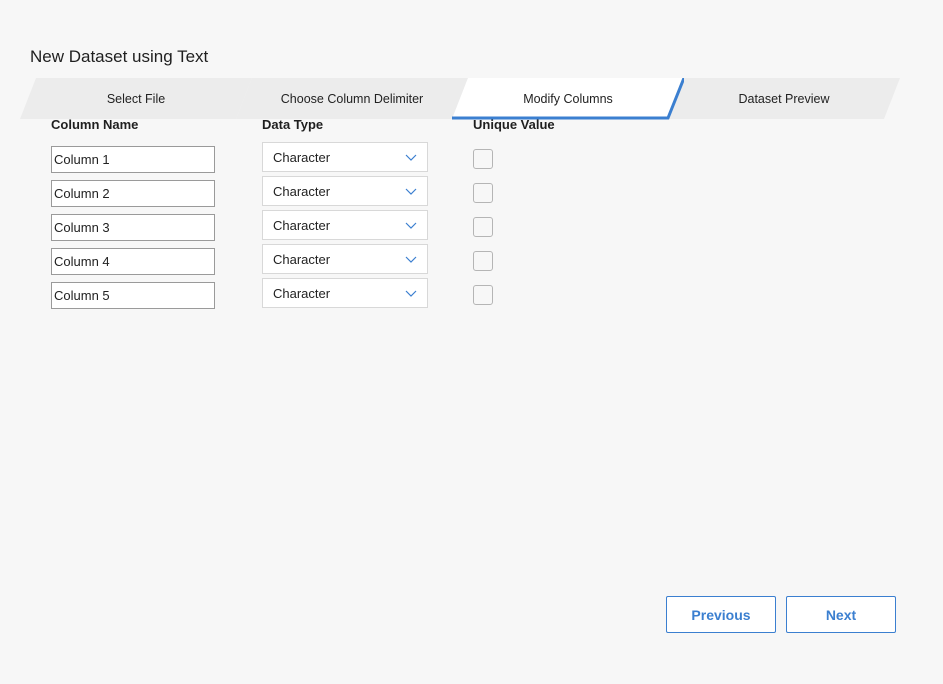 This screenshot has width=943, height=684. I want to click on step-choose-column-delimiter: Choose Column Delimiter, so click(352, 98).